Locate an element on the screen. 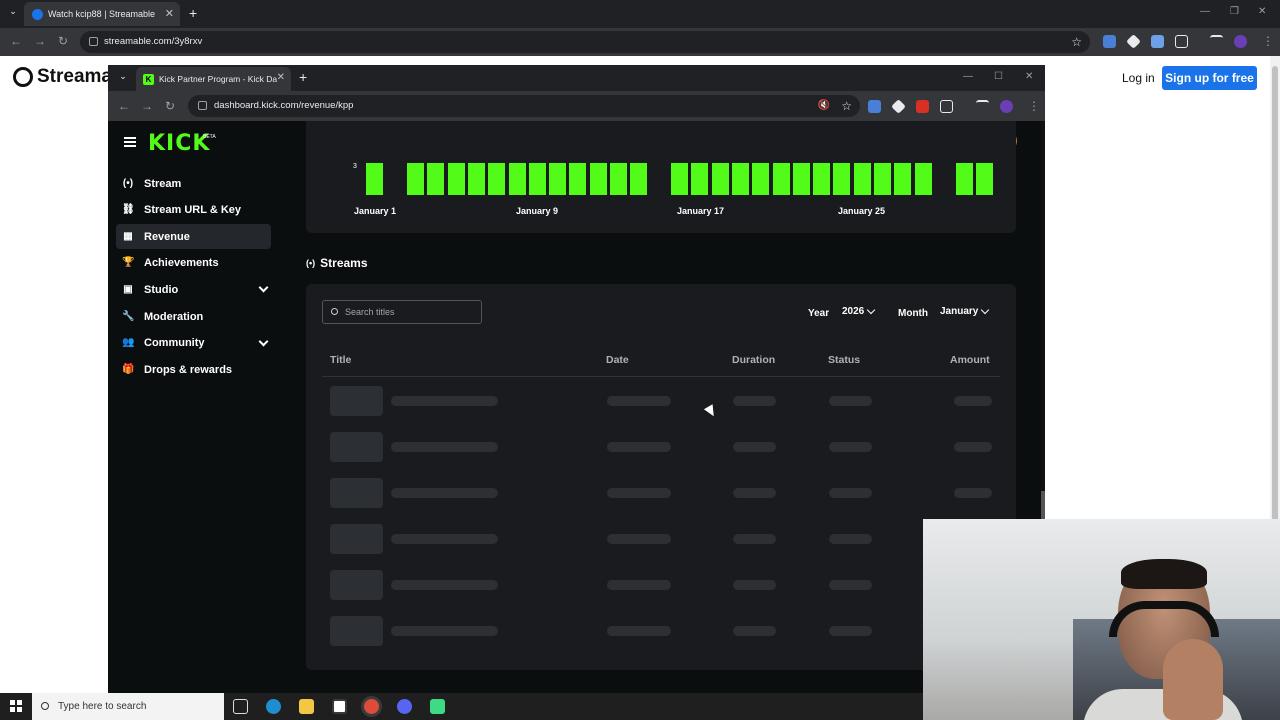 This screenshot has width=1280, height=720. translate-extension-icon is located at coordinates (1109, 41).